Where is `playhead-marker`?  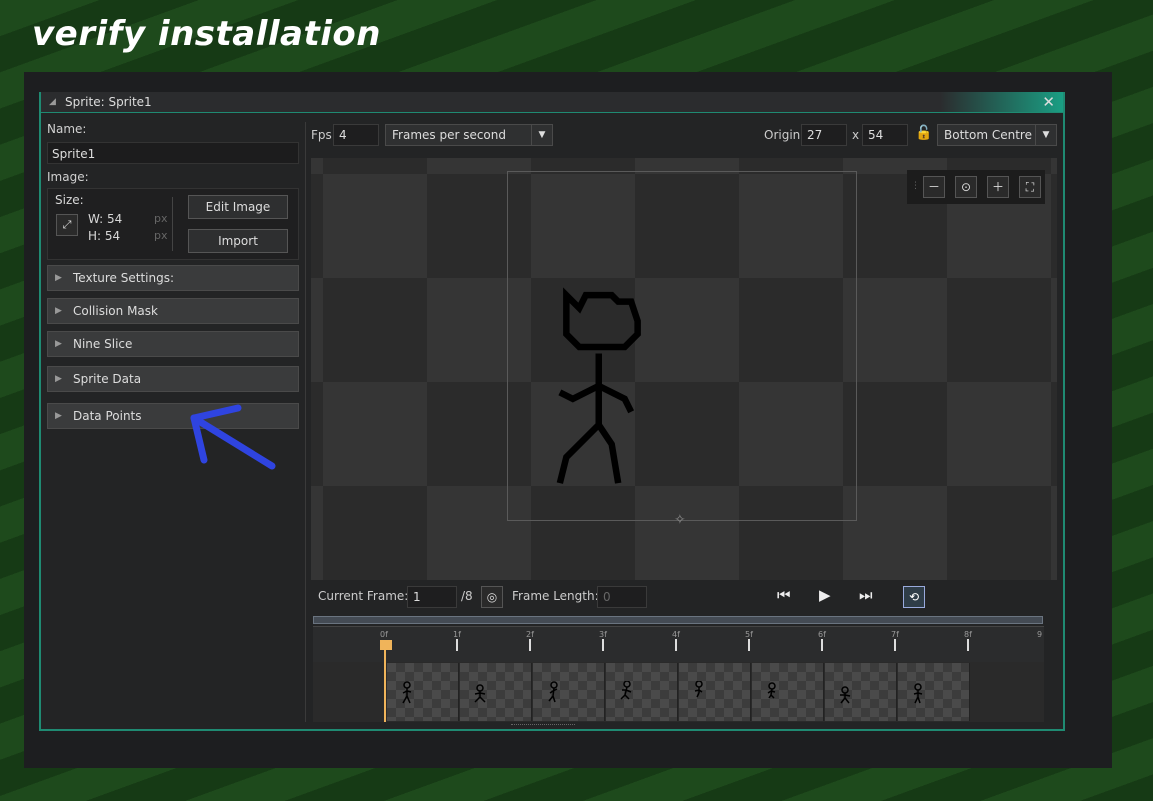 playhead-marker is located at coordinates (386, 645).